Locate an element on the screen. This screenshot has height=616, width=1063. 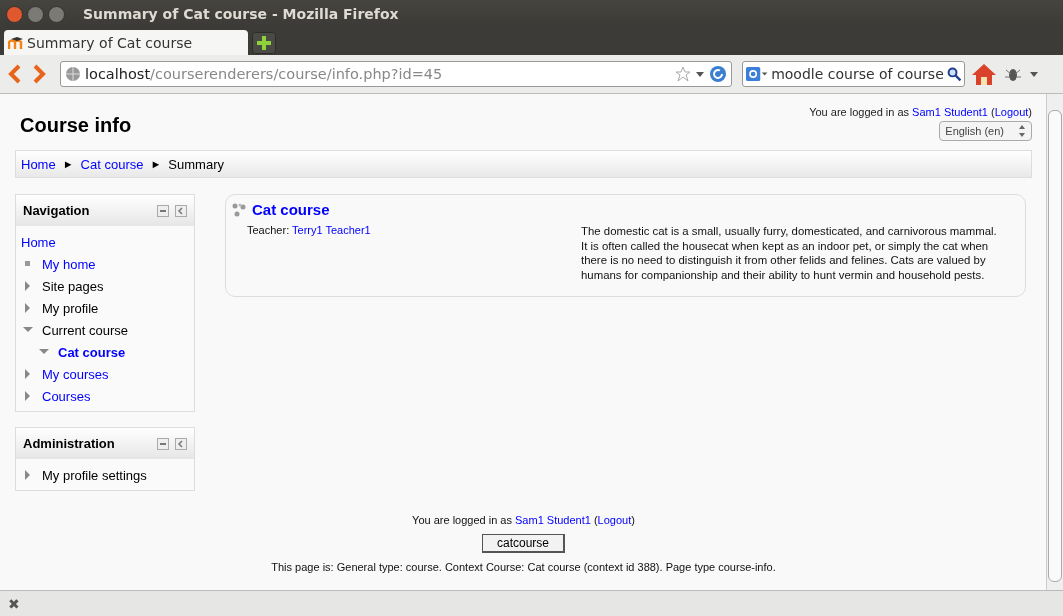
breadcrumb-current: Summary is located at coordinates (196, 164).